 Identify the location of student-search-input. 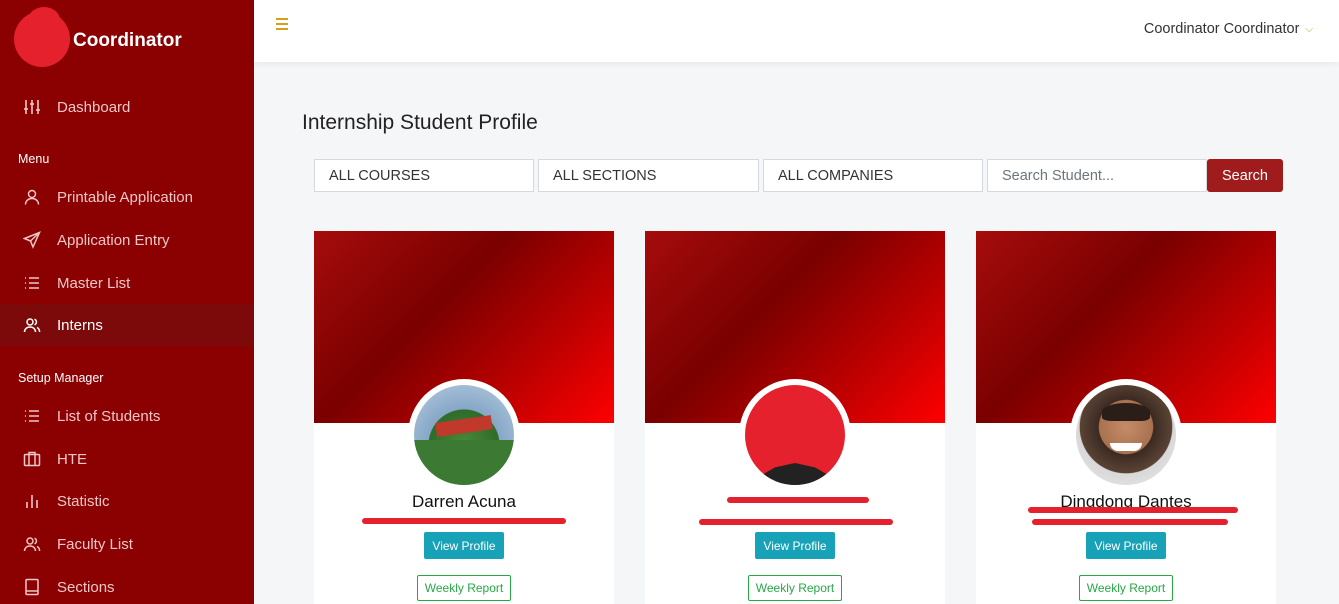
(1097, 175).